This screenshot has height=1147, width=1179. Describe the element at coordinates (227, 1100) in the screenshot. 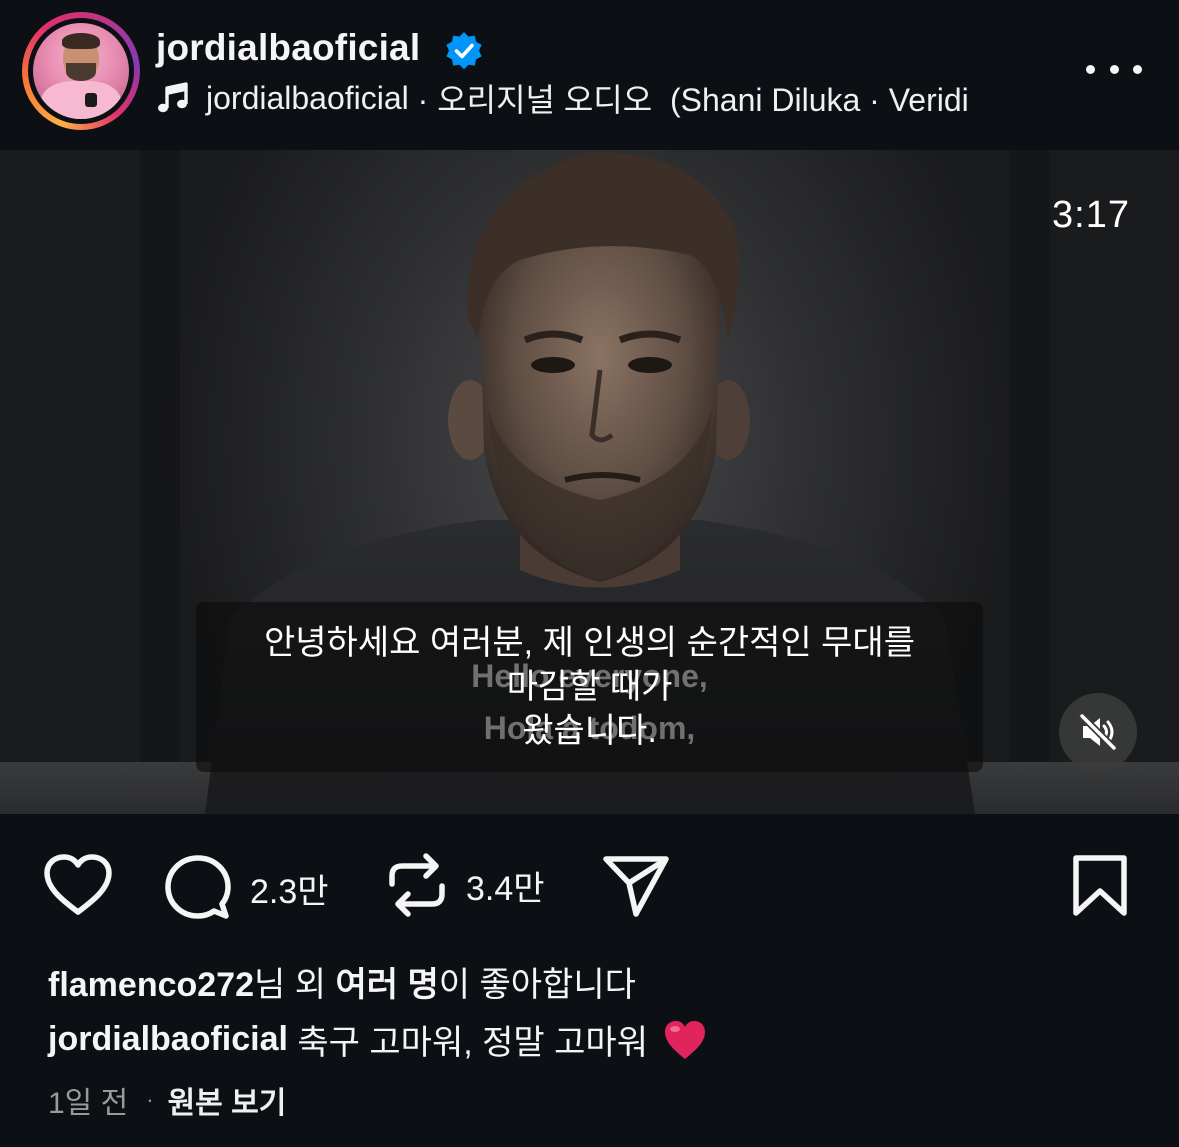

I see `view-original-button: 원본 보기` at that location.